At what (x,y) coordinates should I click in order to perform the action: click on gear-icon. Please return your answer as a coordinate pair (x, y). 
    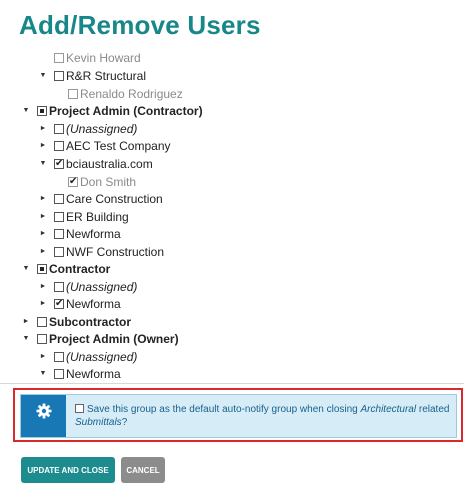
    Looking at the image, I should click on (43, 411).